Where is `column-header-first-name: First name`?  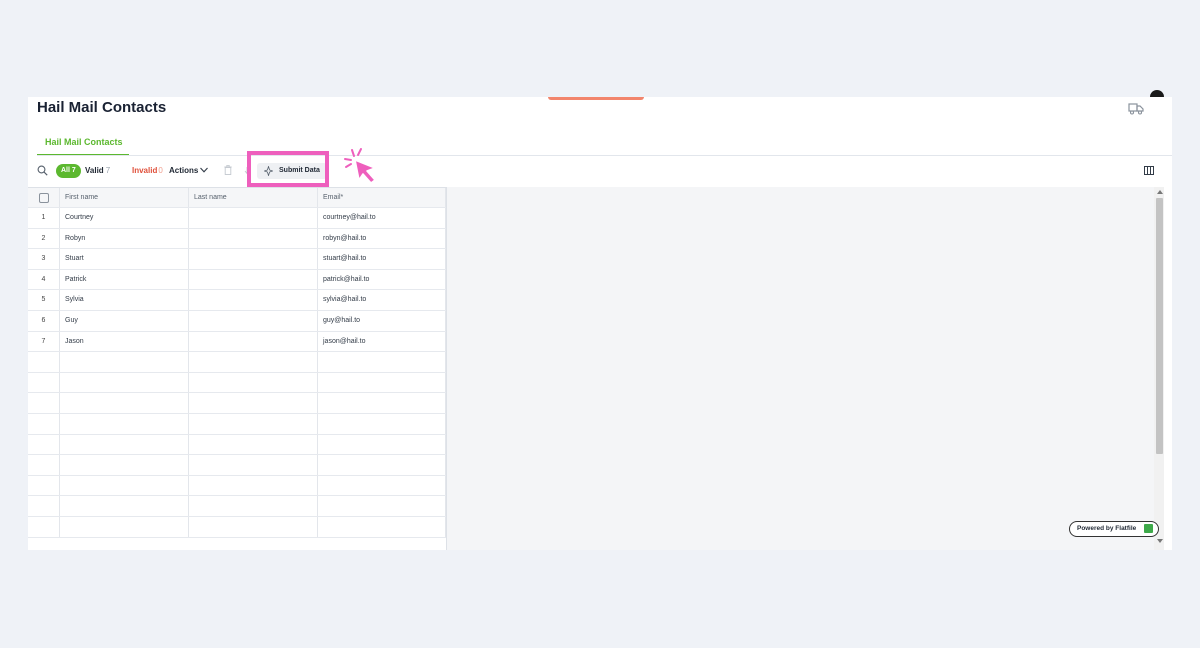 column-header-first-name: First name is located at coordinates (124, 197).